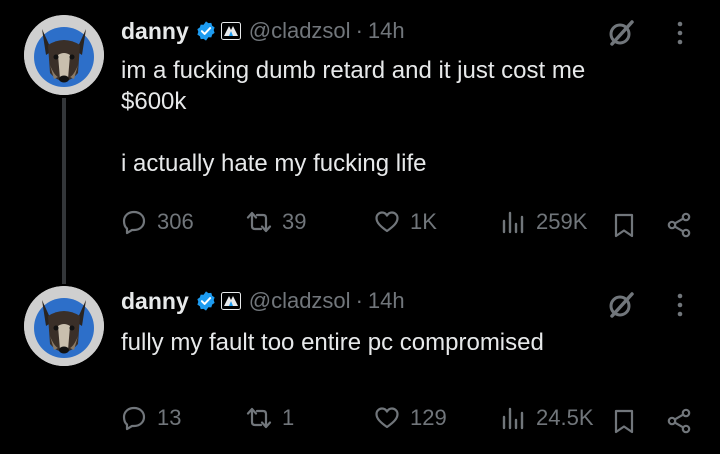 This screenshot has height=454, width=720. What do you see at coordinates (360, 225) in the screenshot?
I see `tweet-actions: 306 39 1K 259K` at bounding box center [360, 225].